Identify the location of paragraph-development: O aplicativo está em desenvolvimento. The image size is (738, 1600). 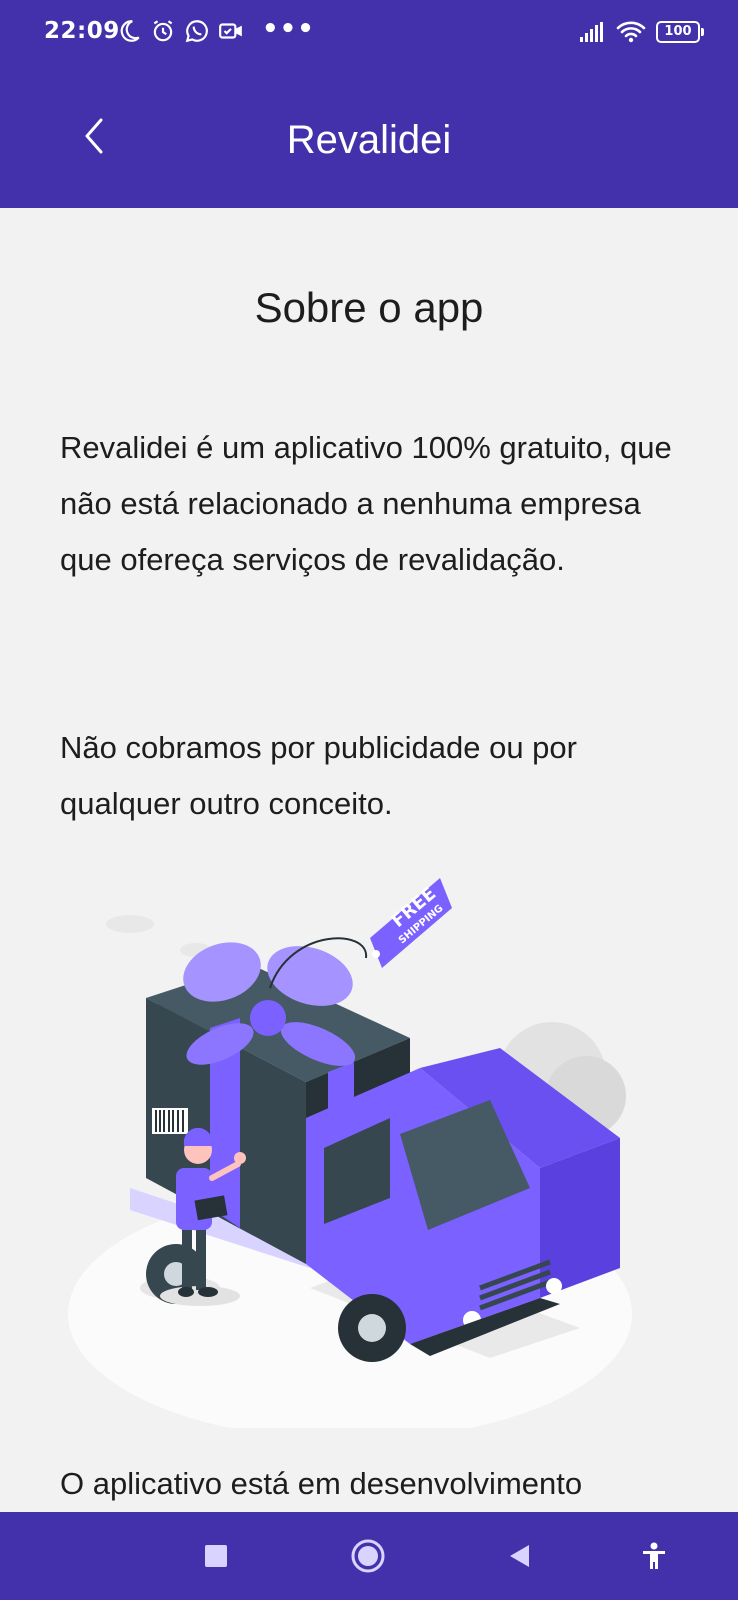
(321, 1483).